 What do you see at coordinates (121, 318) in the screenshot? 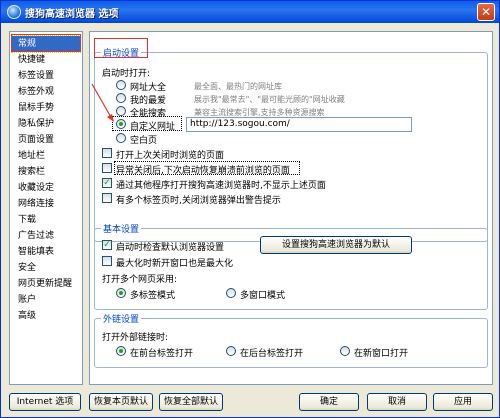
I see `external-link-title: 外链设置` at bounding box center [121, 318].